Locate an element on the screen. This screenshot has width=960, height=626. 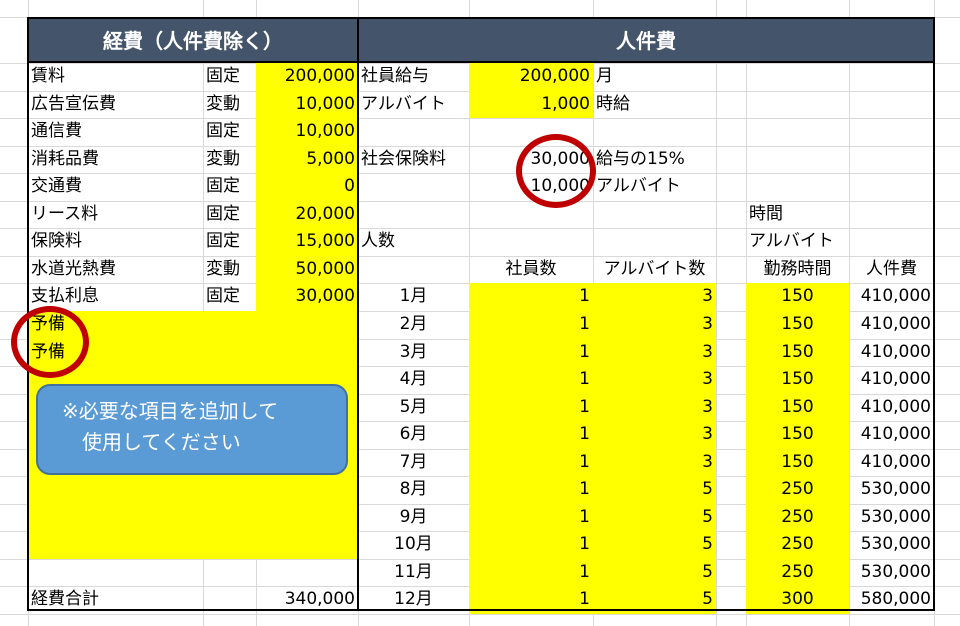
annotation-circle is located at coordinates (556, 171).